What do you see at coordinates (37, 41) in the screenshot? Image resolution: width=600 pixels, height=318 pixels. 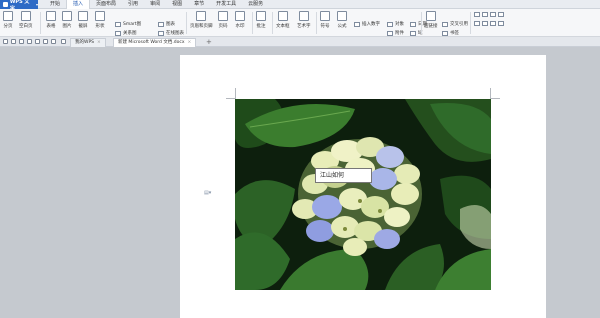 I see `print-preview-icon` at bounding box center [37, 41].